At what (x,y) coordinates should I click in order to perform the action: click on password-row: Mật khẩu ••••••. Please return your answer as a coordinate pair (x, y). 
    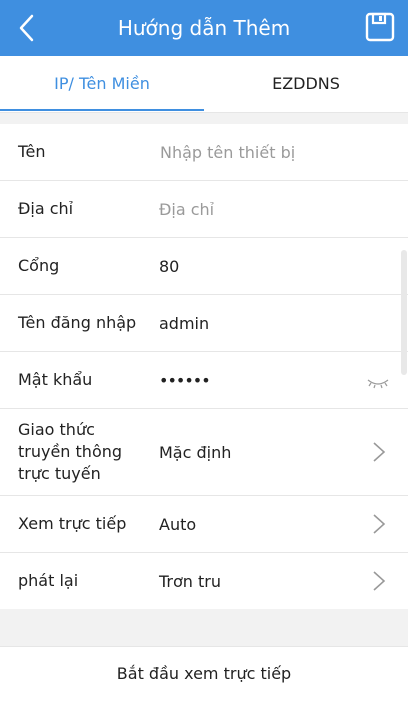
    Looking at the image, I should click on (204, 380).